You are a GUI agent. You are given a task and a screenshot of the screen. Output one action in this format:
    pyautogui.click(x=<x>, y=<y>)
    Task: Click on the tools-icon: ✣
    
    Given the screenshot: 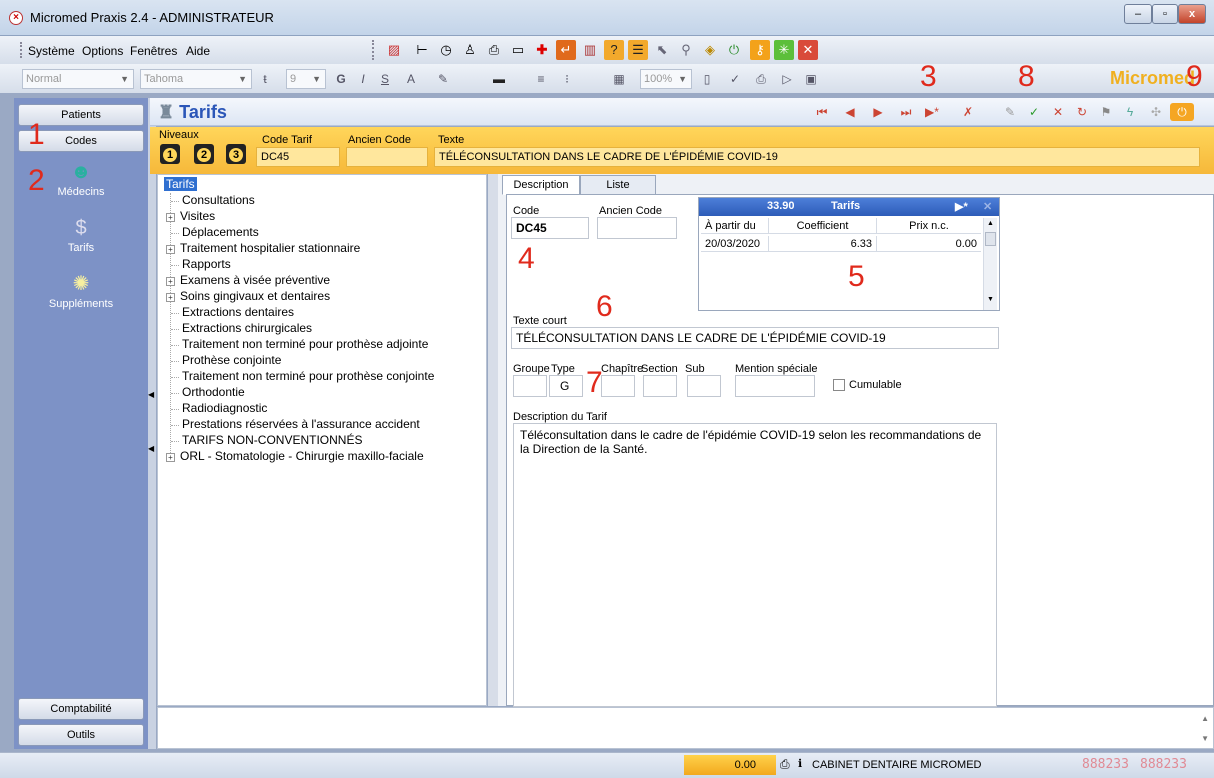 What is the action you would take?
    pyautogui.click(x=1156, y=112)
    